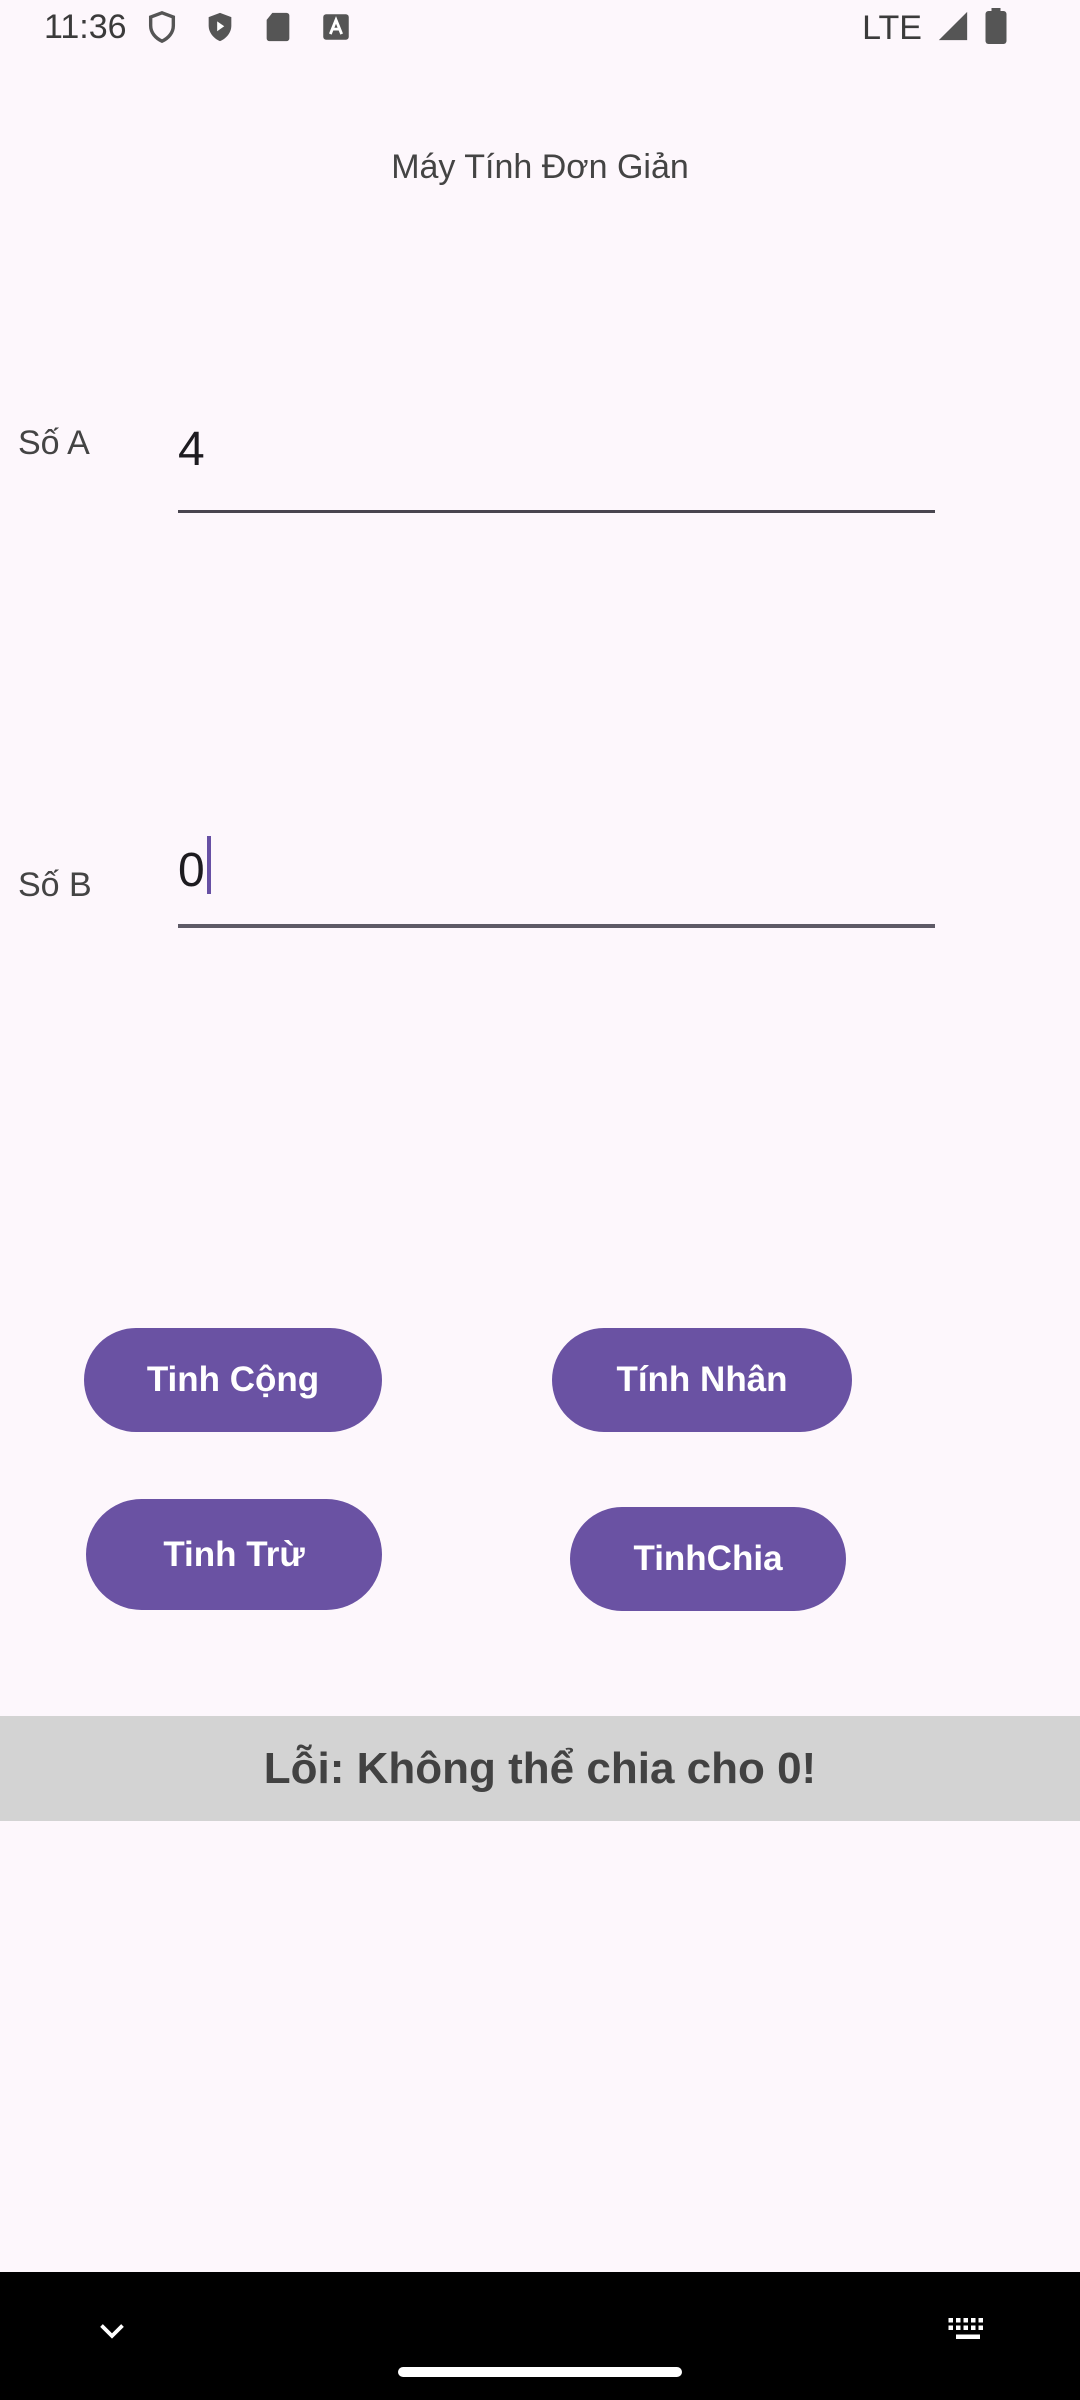  Describe the element at coordinates (54, 443) in the screenshot. I see `number-a-label: Số A` at that location.